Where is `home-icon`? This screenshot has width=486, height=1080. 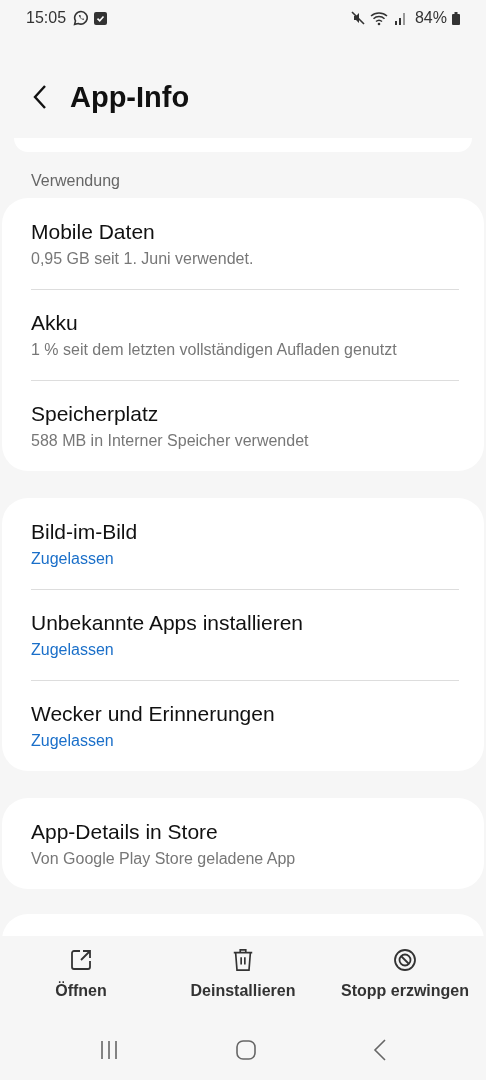
home-icon is located at coordinates (246, 1050).